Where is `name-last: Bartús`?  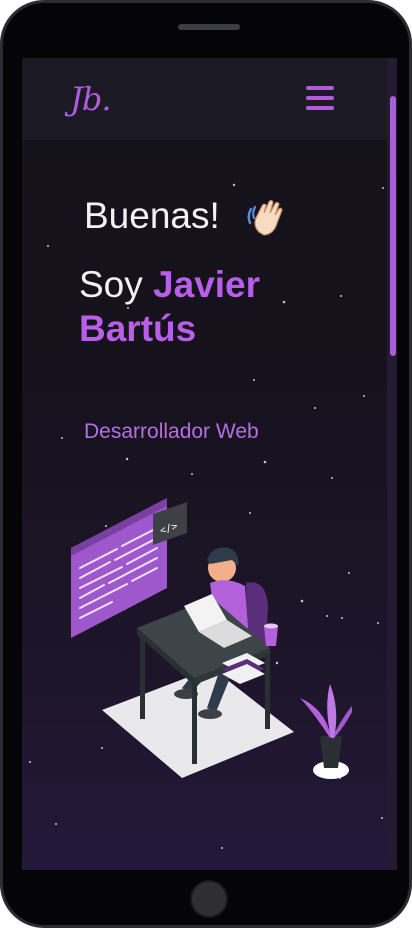
name-last: Bartús is located at coordinates (138, 328).